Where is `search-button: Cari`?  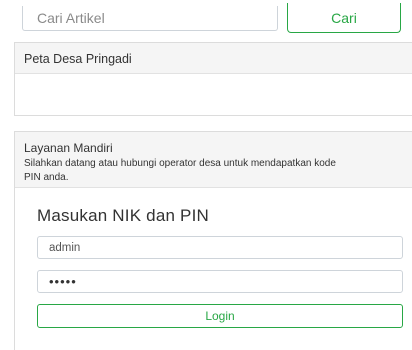 search-button: Cari is located at coordinates (344, 18).